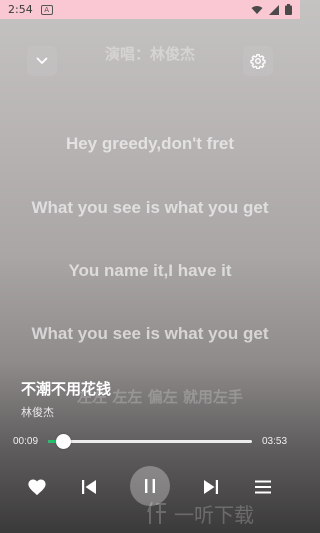  Describe the element at coordinates (150, 270) in the screenshot. I see `lyric-line: You name it,I have it` at that location.